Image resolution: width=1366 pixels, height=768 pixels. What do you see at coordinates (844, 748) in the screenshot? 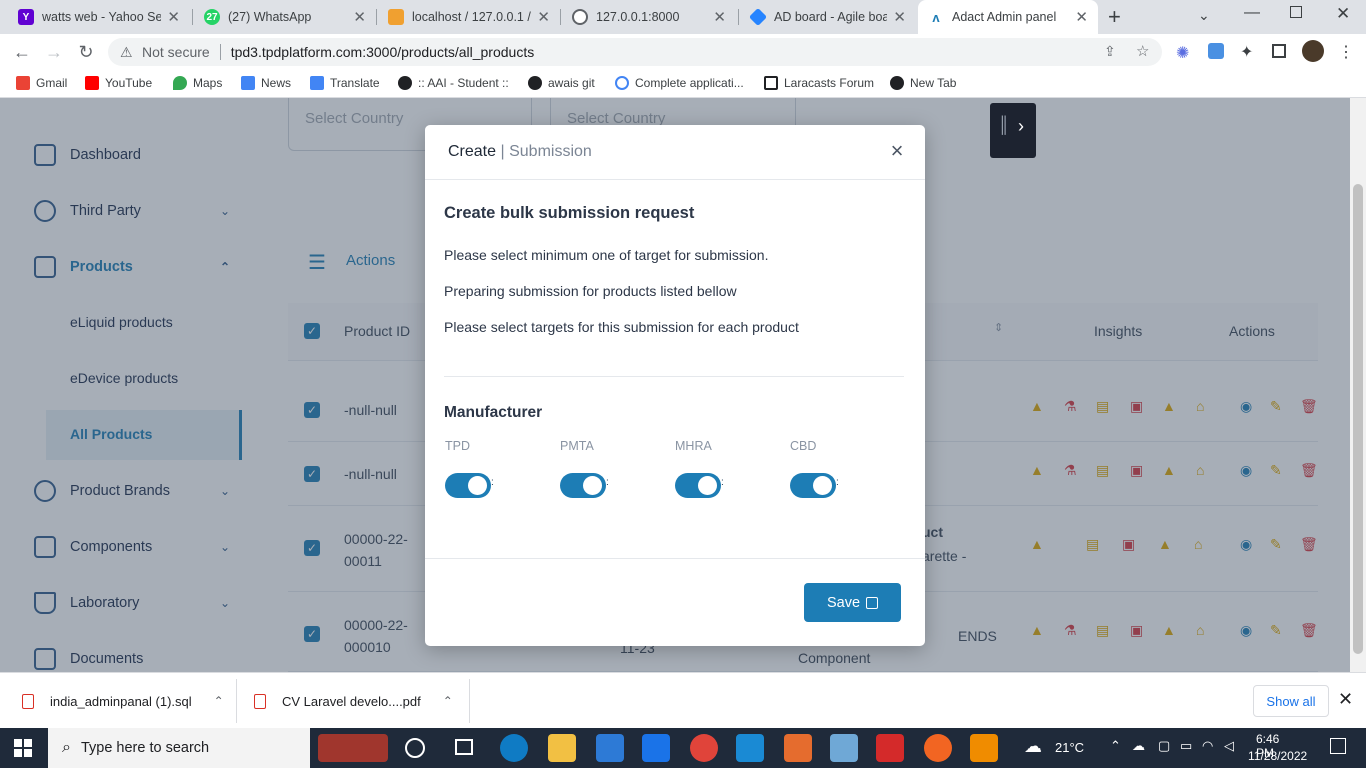
I see `notepad-icon` at bounding box center [844, 748].